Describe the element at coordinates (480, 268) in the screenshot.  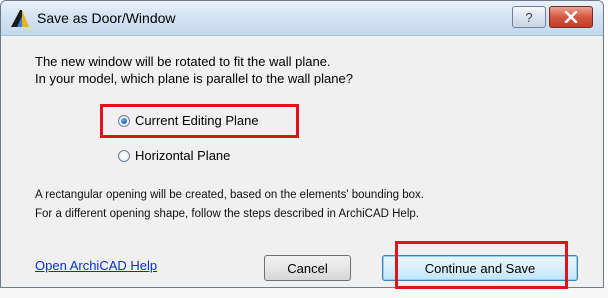
I see `continue-and-save-button: Continue and Save` at that location.